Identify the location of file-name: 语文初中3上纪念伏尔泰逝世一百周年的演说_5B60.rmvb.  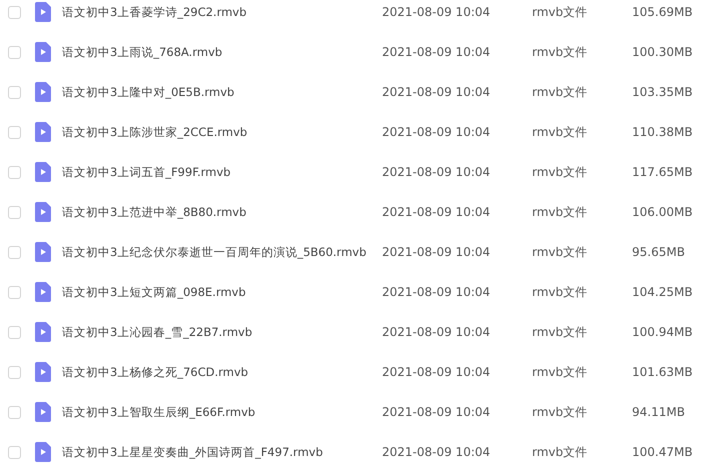
(222, 252).